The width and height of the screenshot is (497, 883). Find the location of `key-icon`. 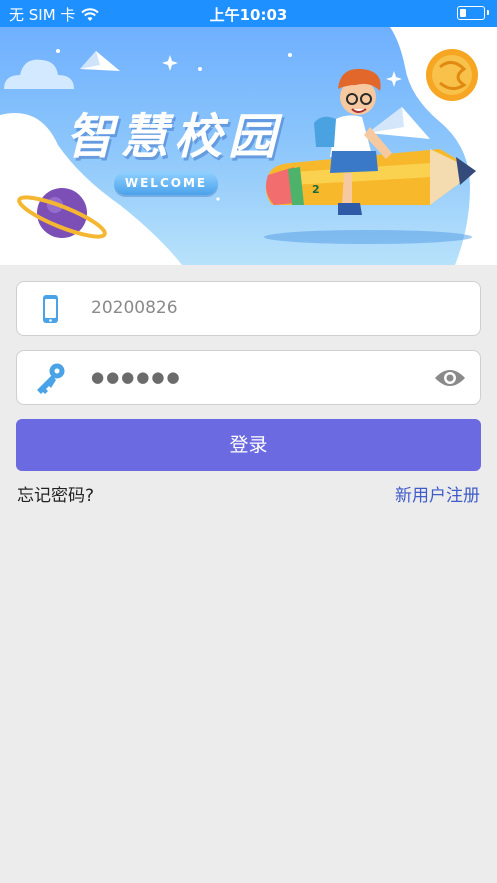

key-icon is located at coordinates (51, 378).